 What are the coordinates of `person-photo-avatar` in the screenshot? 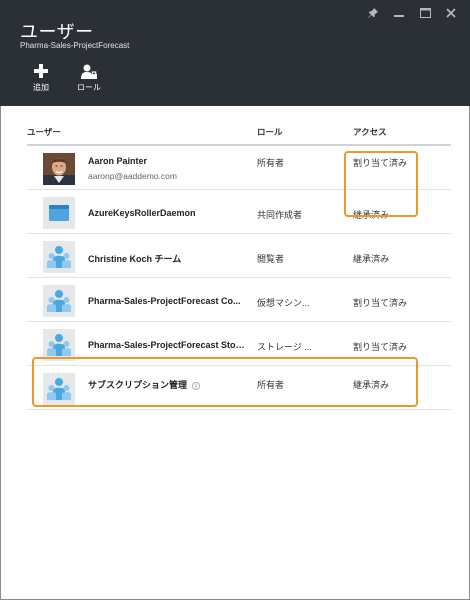 It's located at (59, 169).